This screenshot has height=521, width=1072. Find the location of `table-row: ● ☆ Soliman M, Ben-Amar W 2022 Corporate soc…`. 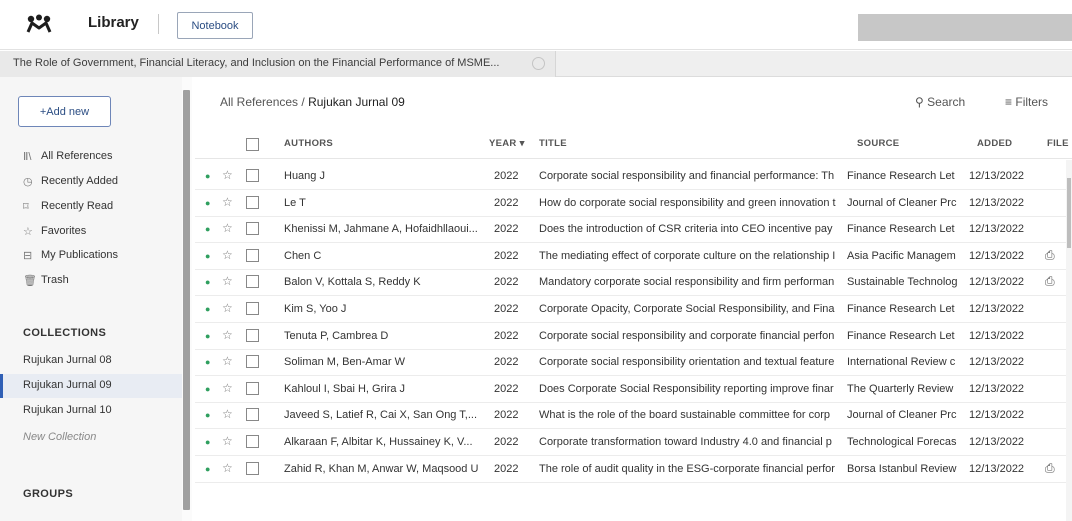

table-row: ● ☆ Soliman M, Ben-Amar W 2022 Corporate soc… is located at coordinates (633, 363).